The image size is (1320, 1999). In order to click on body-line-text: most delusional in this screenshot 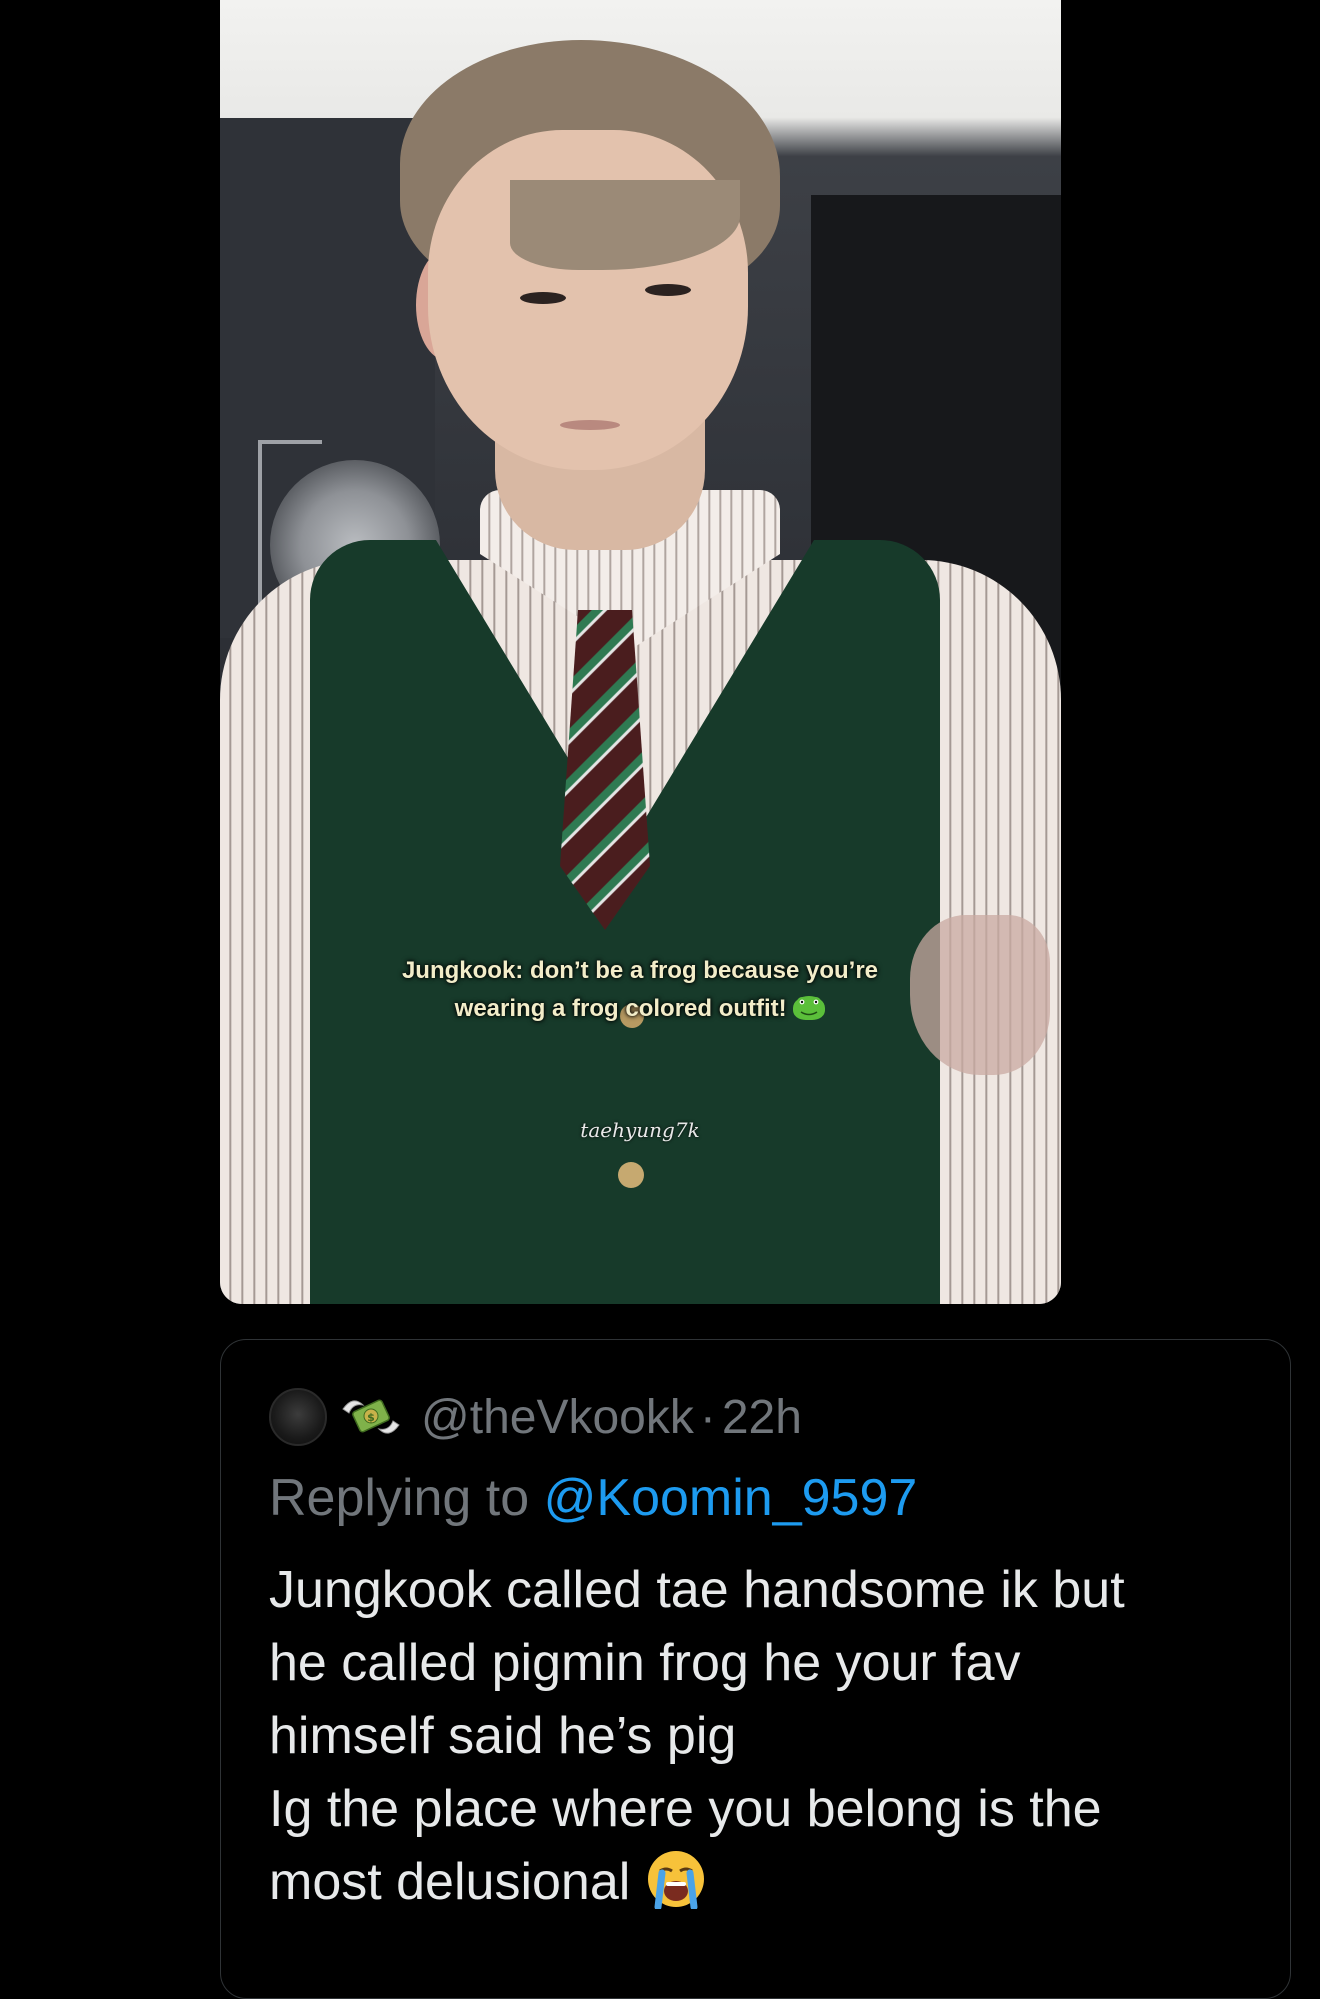, I will do `click(450, 1882)`.